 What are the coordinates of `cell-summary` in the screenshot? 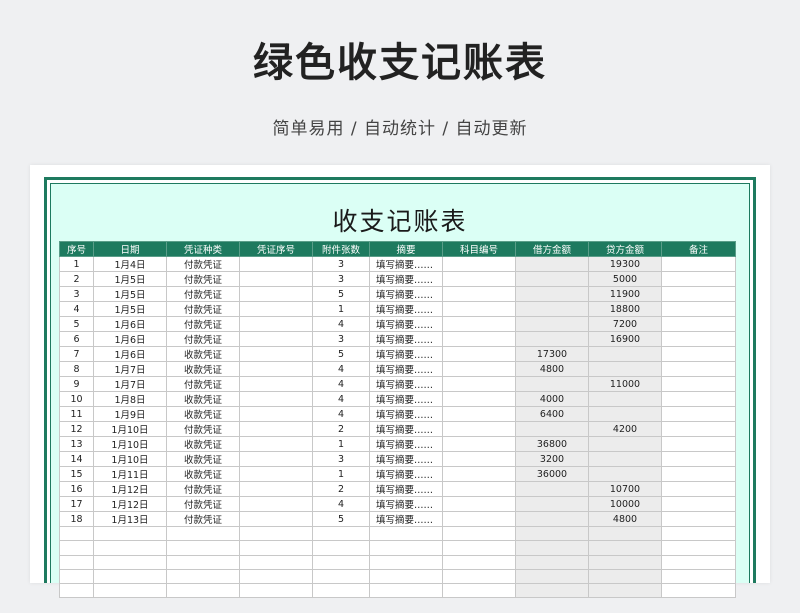 It's located at (406, 533).